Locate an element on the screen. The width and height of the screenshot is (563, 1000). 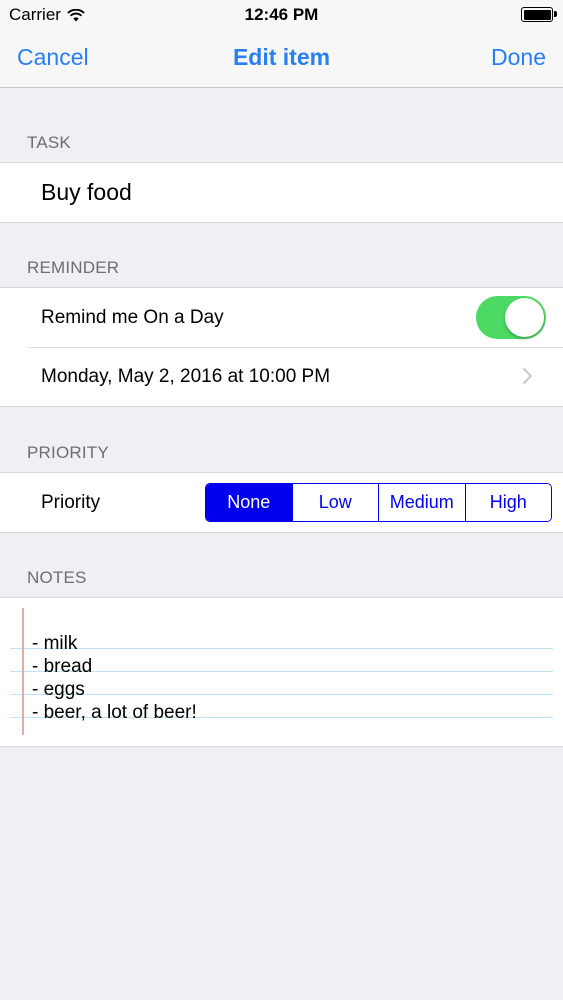
priority-group: Priority None Low Medium High is located at coordinates (281, 502).